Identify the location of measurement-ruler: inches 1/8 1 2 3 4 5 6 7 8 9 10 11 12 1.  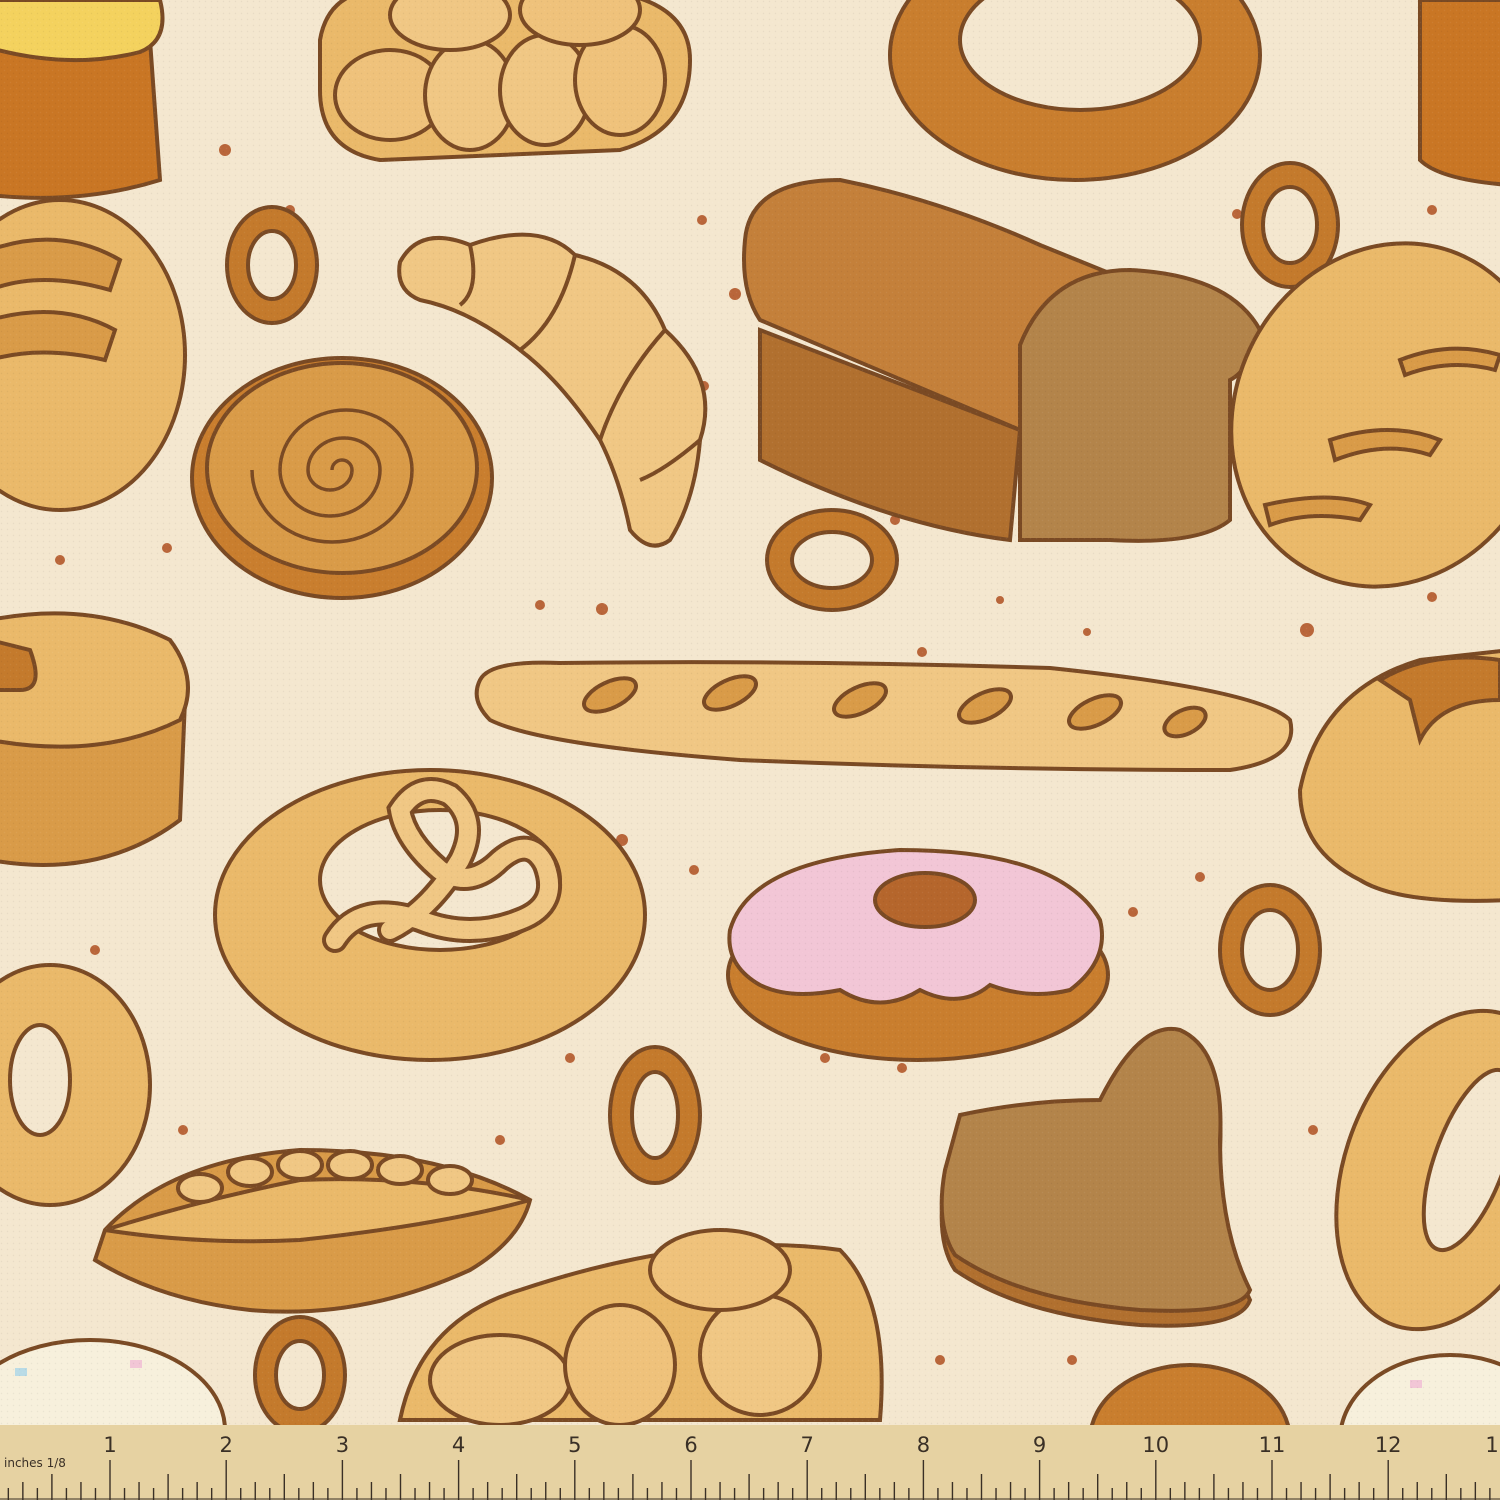
(750, 1462).